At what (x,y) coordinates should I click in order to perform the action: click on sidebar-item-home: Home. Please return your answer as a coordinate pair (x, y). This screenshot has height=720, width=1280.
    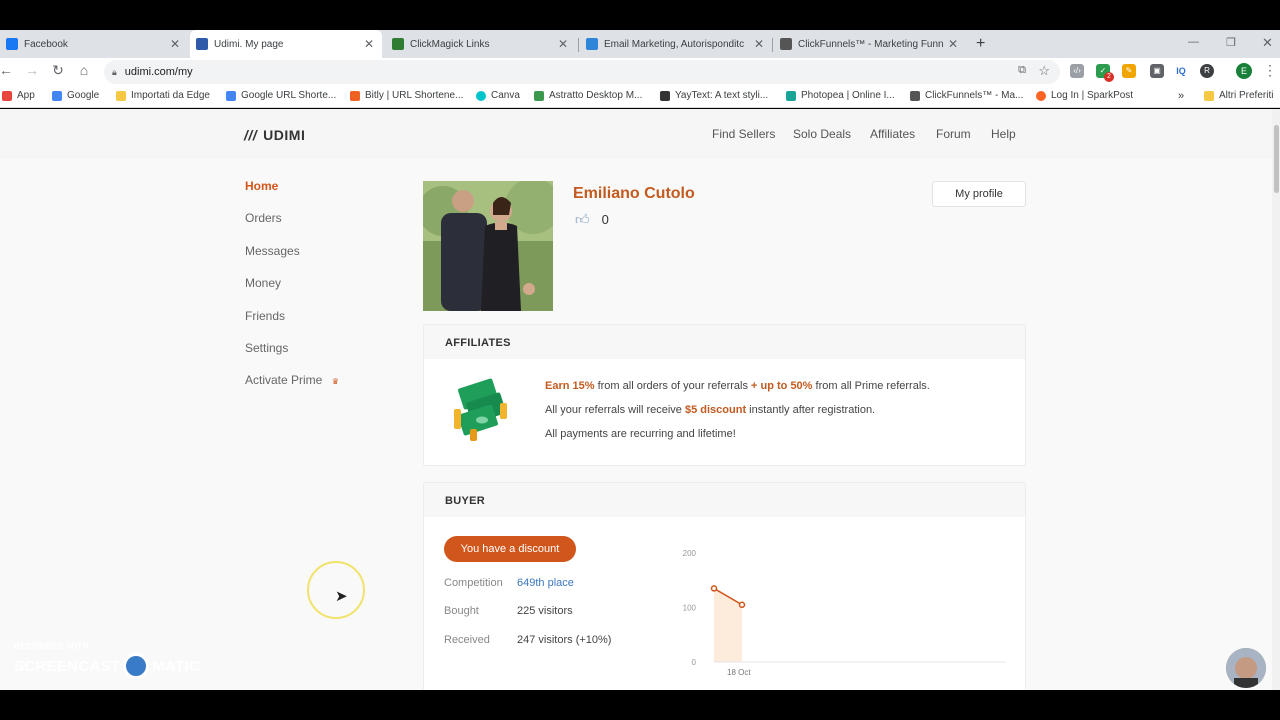
    Looking at the image, I should click on (261, 186).